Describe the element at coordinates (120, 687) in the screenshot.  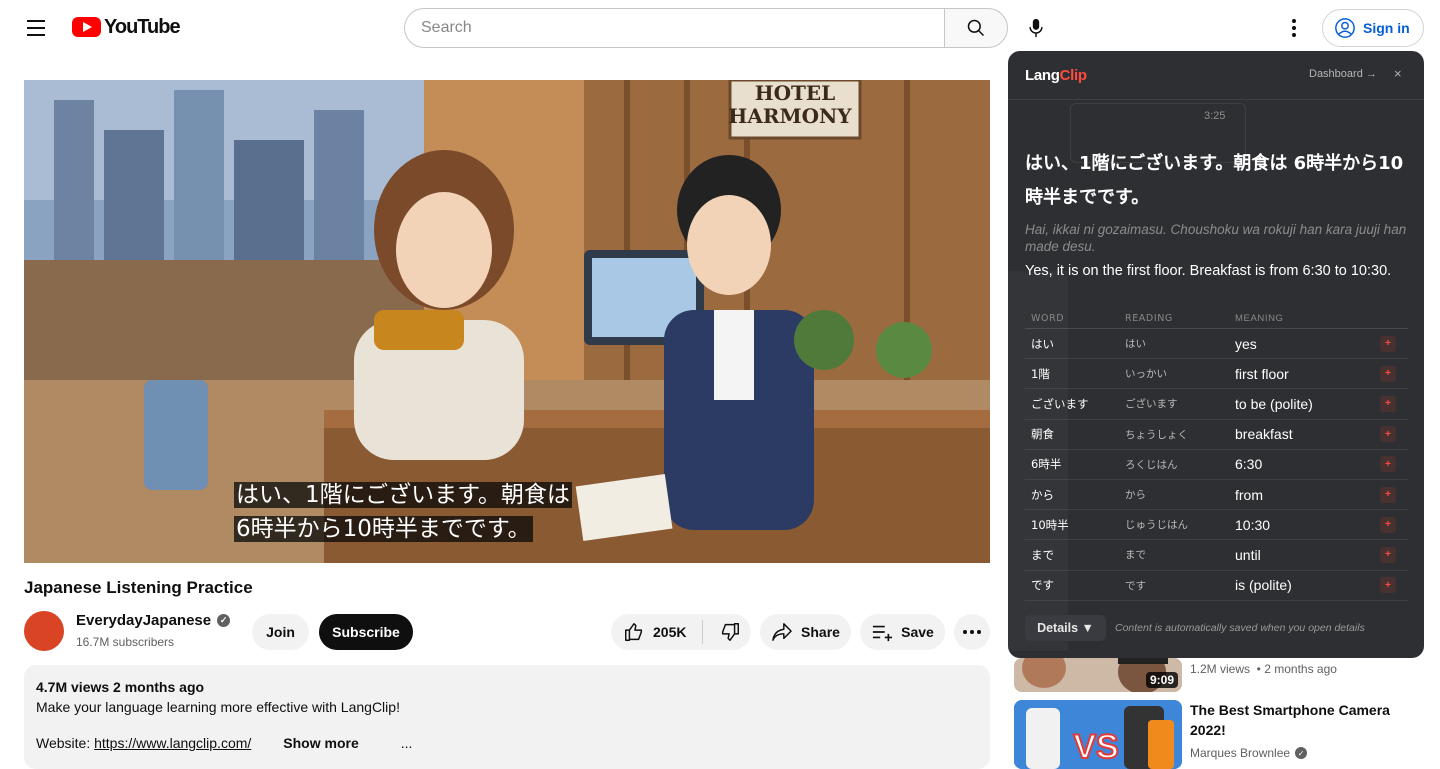
I see `view-count-date: 4.7M views 2 months ago` at that location.